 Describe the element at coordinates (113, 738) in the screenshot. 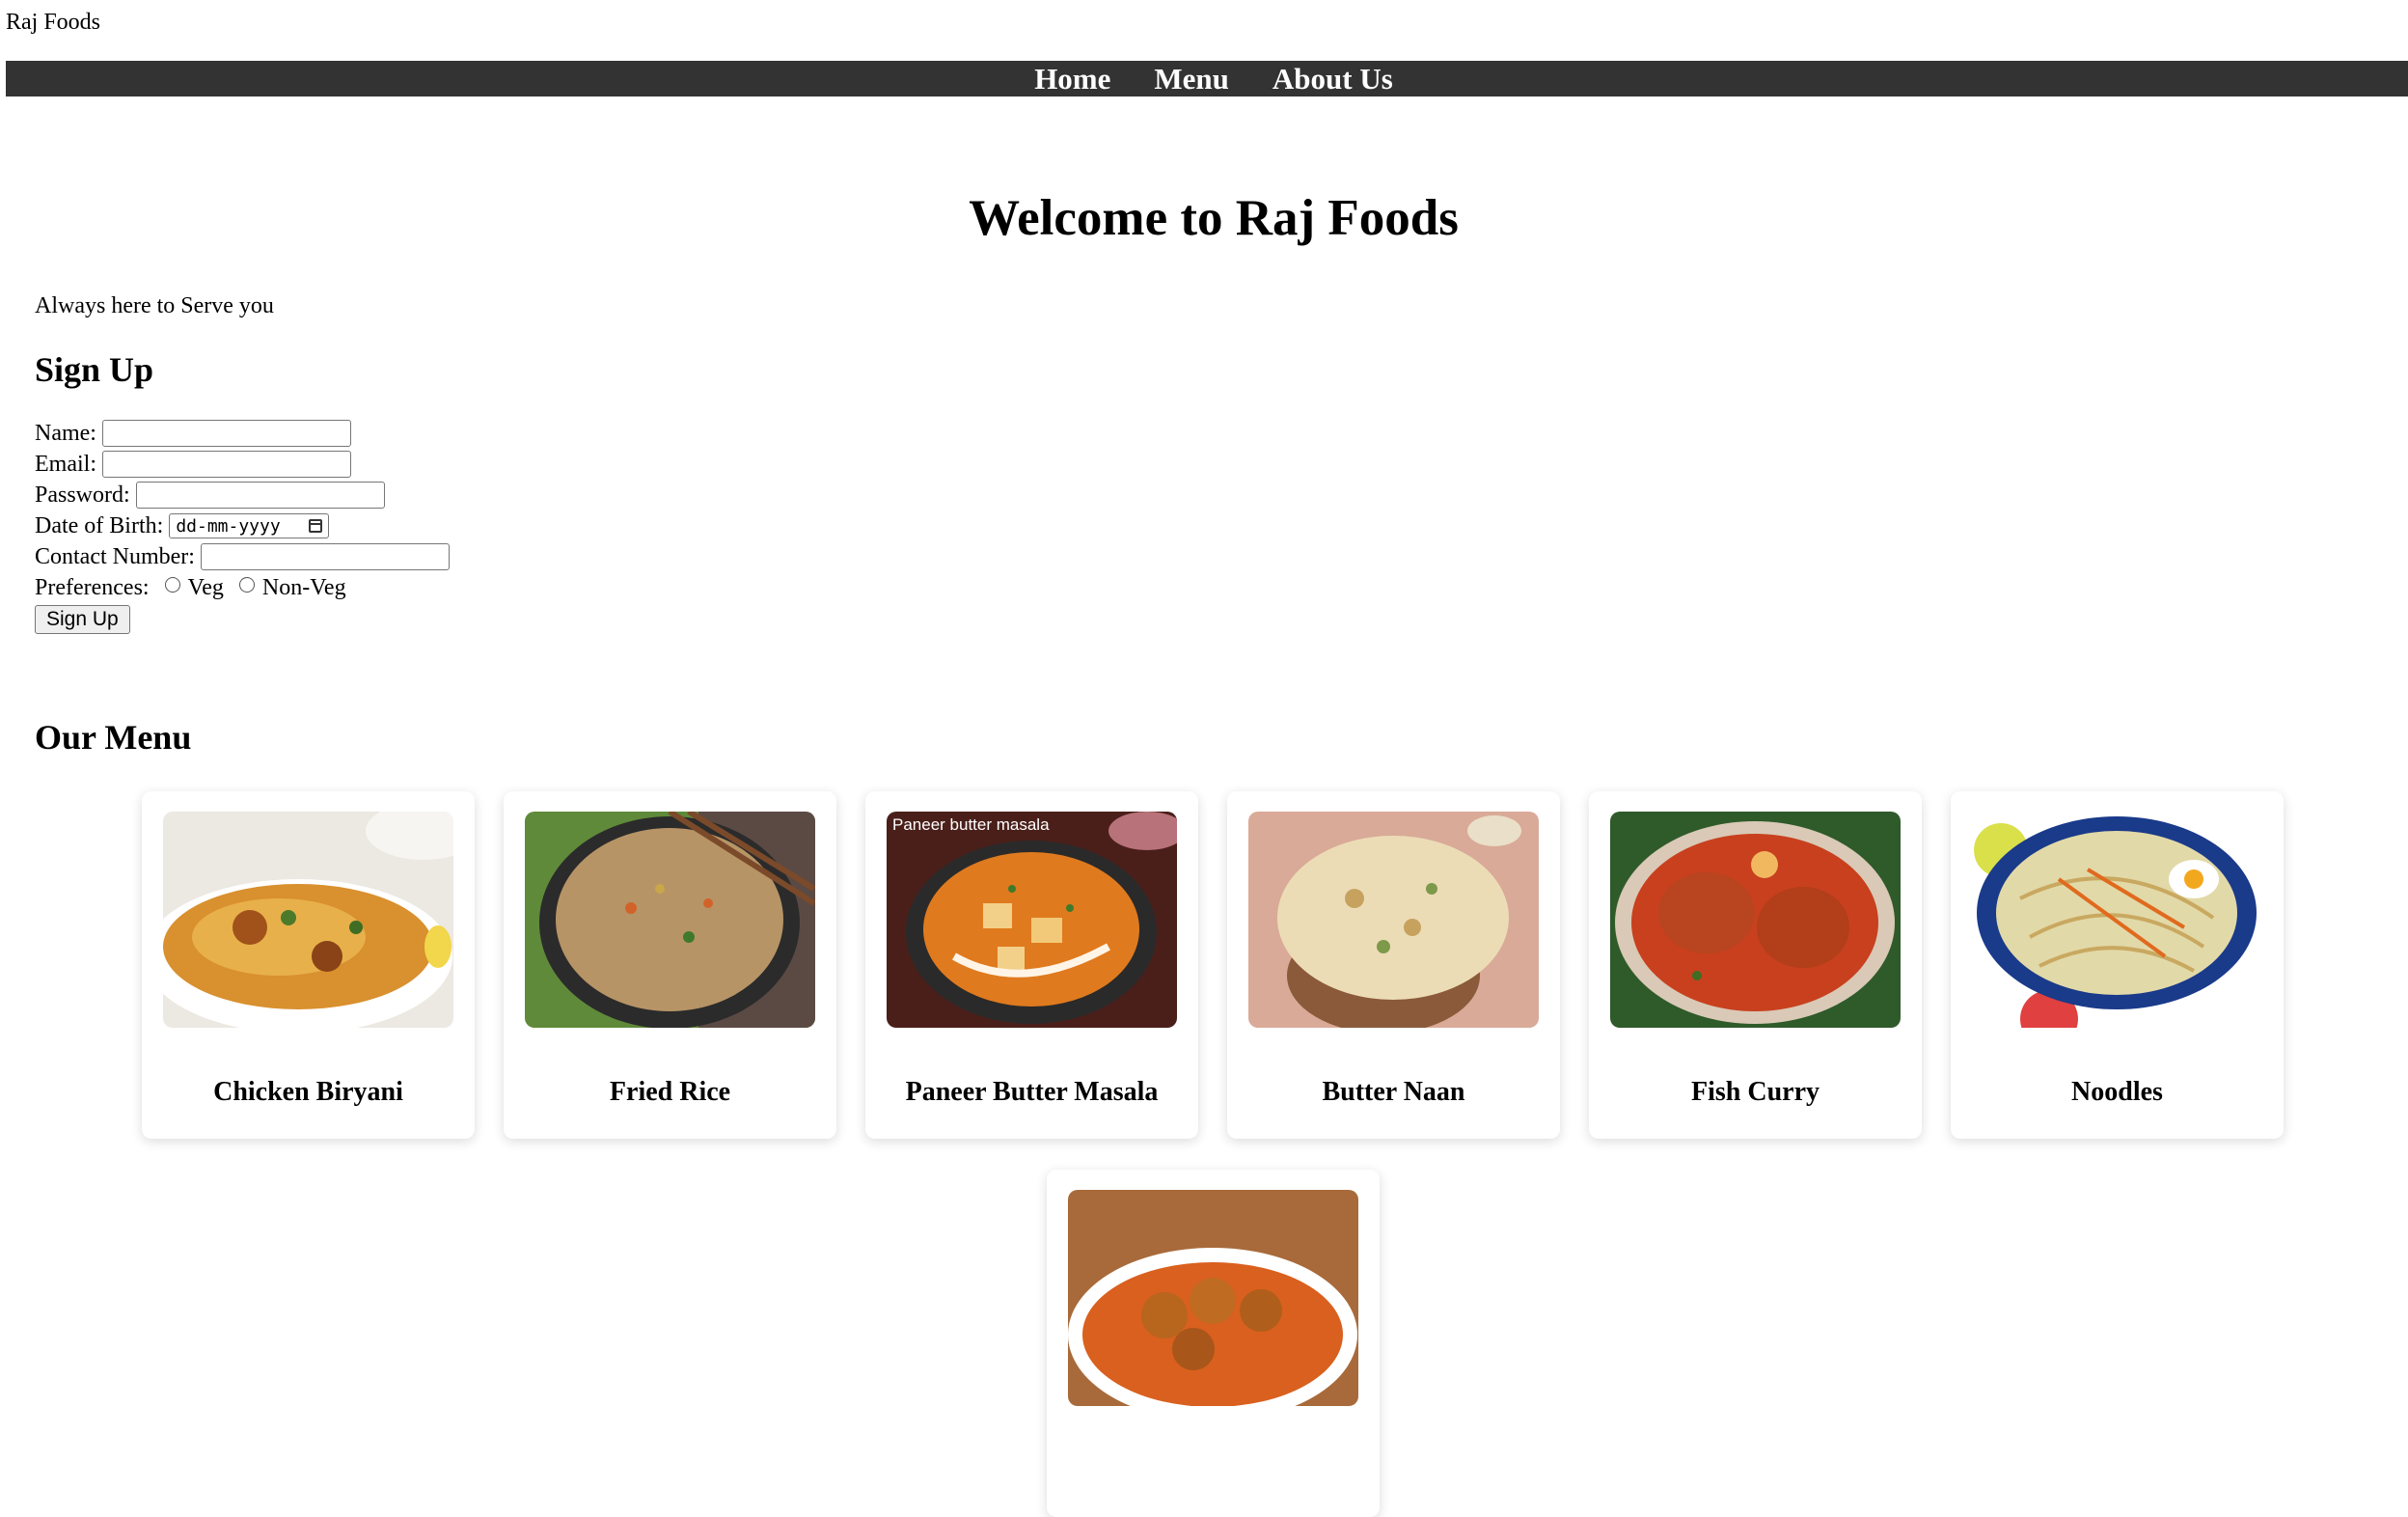

I see `menu-heading: Our Menu` at that location.